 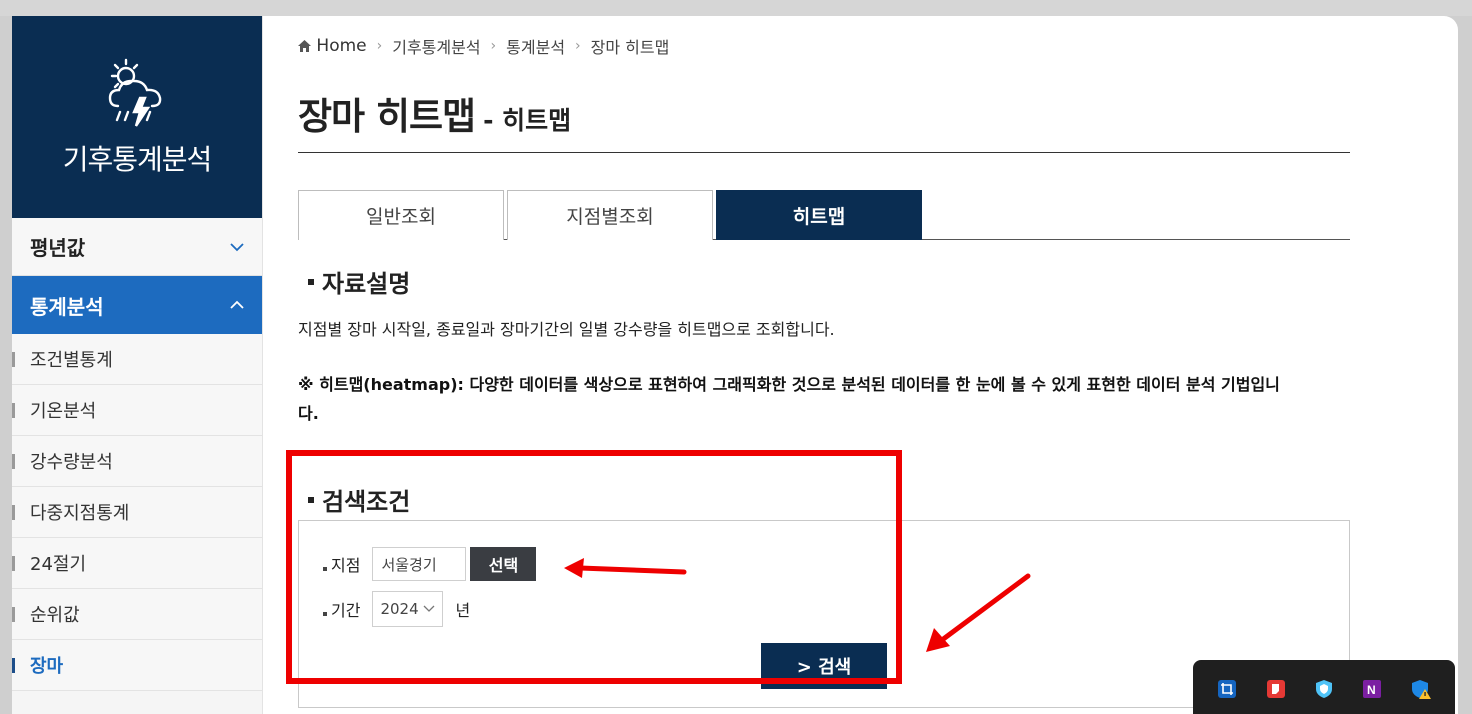 What do you see at coordinates (401, 215) in the screenshot?
I see `tab-general-query: 일반조회` at bounding box center [401, 215].